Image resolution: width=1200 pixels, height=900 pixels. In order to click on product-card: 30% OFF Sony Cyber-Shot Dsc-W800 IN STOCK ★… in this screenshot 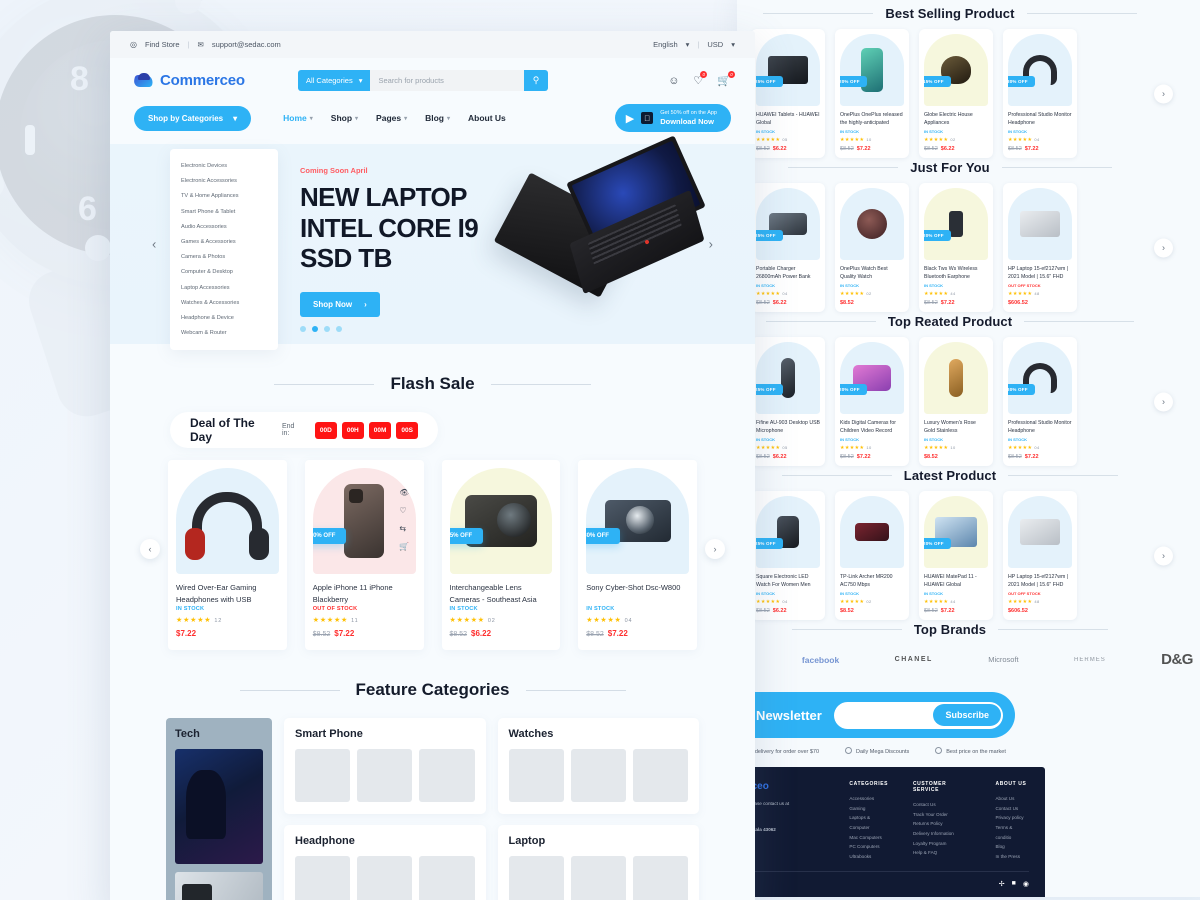, I will do `click(637, 555)`.